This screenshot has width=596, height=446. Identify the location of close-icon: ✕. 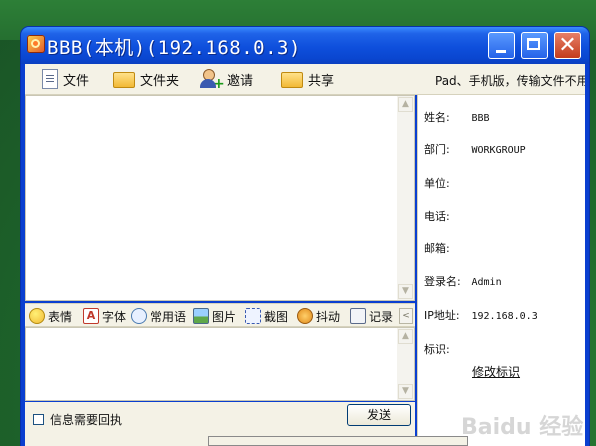
(567, 45).